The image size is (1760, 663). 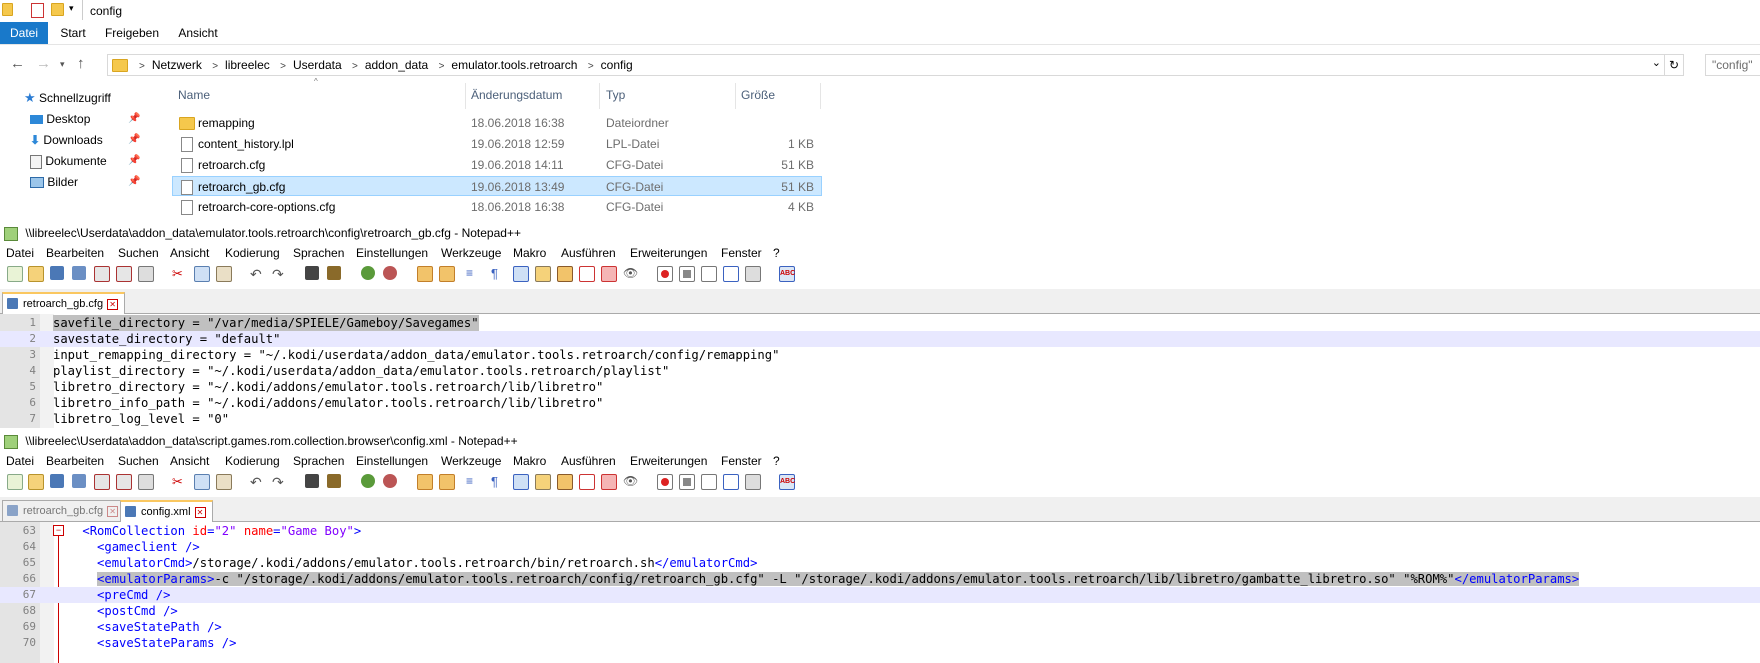 What do you see at coordinates (617, 65) in the screenshot?
I see `crumb-config: config` at bounding box center [617, 65].